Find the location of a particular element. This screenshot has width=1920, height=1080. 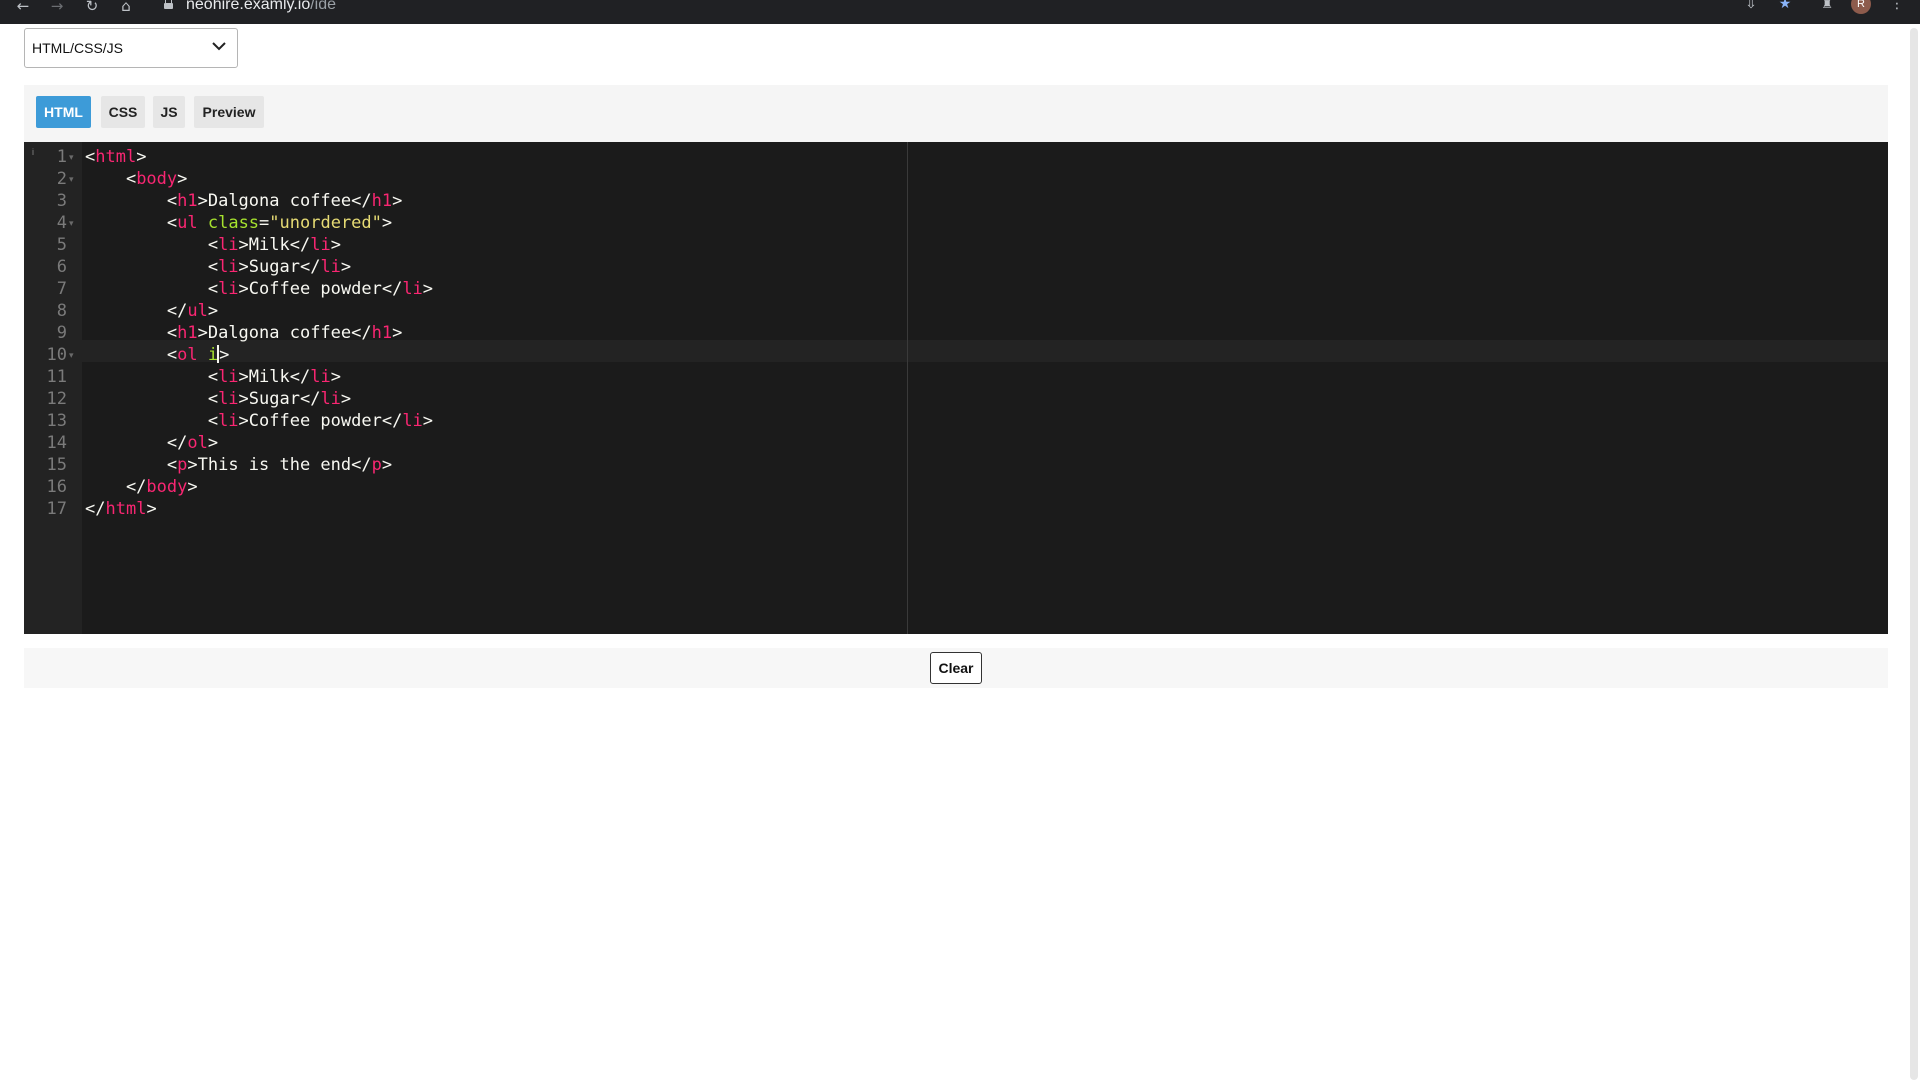

code-line: <body> is located at coordinates (136, 179).